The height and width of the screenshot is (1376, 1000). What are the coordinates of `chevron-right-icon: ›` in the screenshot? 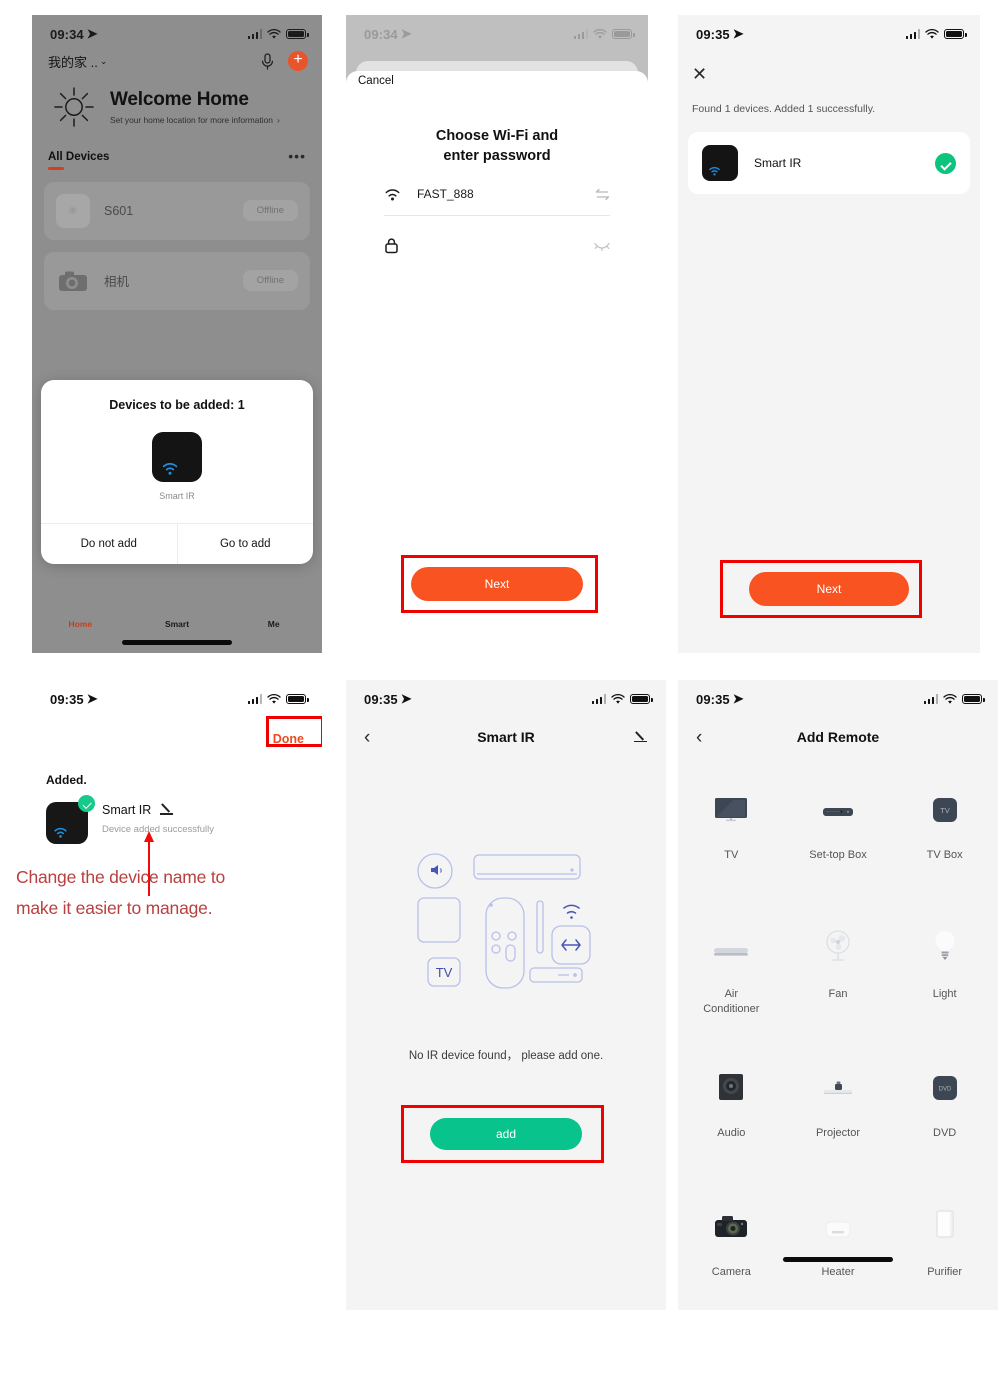 It's located at (278, 120).